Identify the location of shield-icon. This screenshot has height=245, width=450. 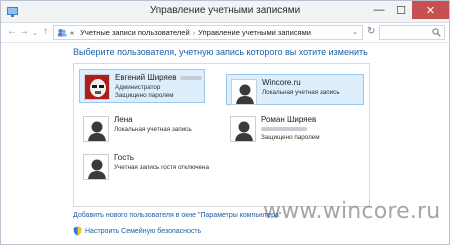
(77, 231).